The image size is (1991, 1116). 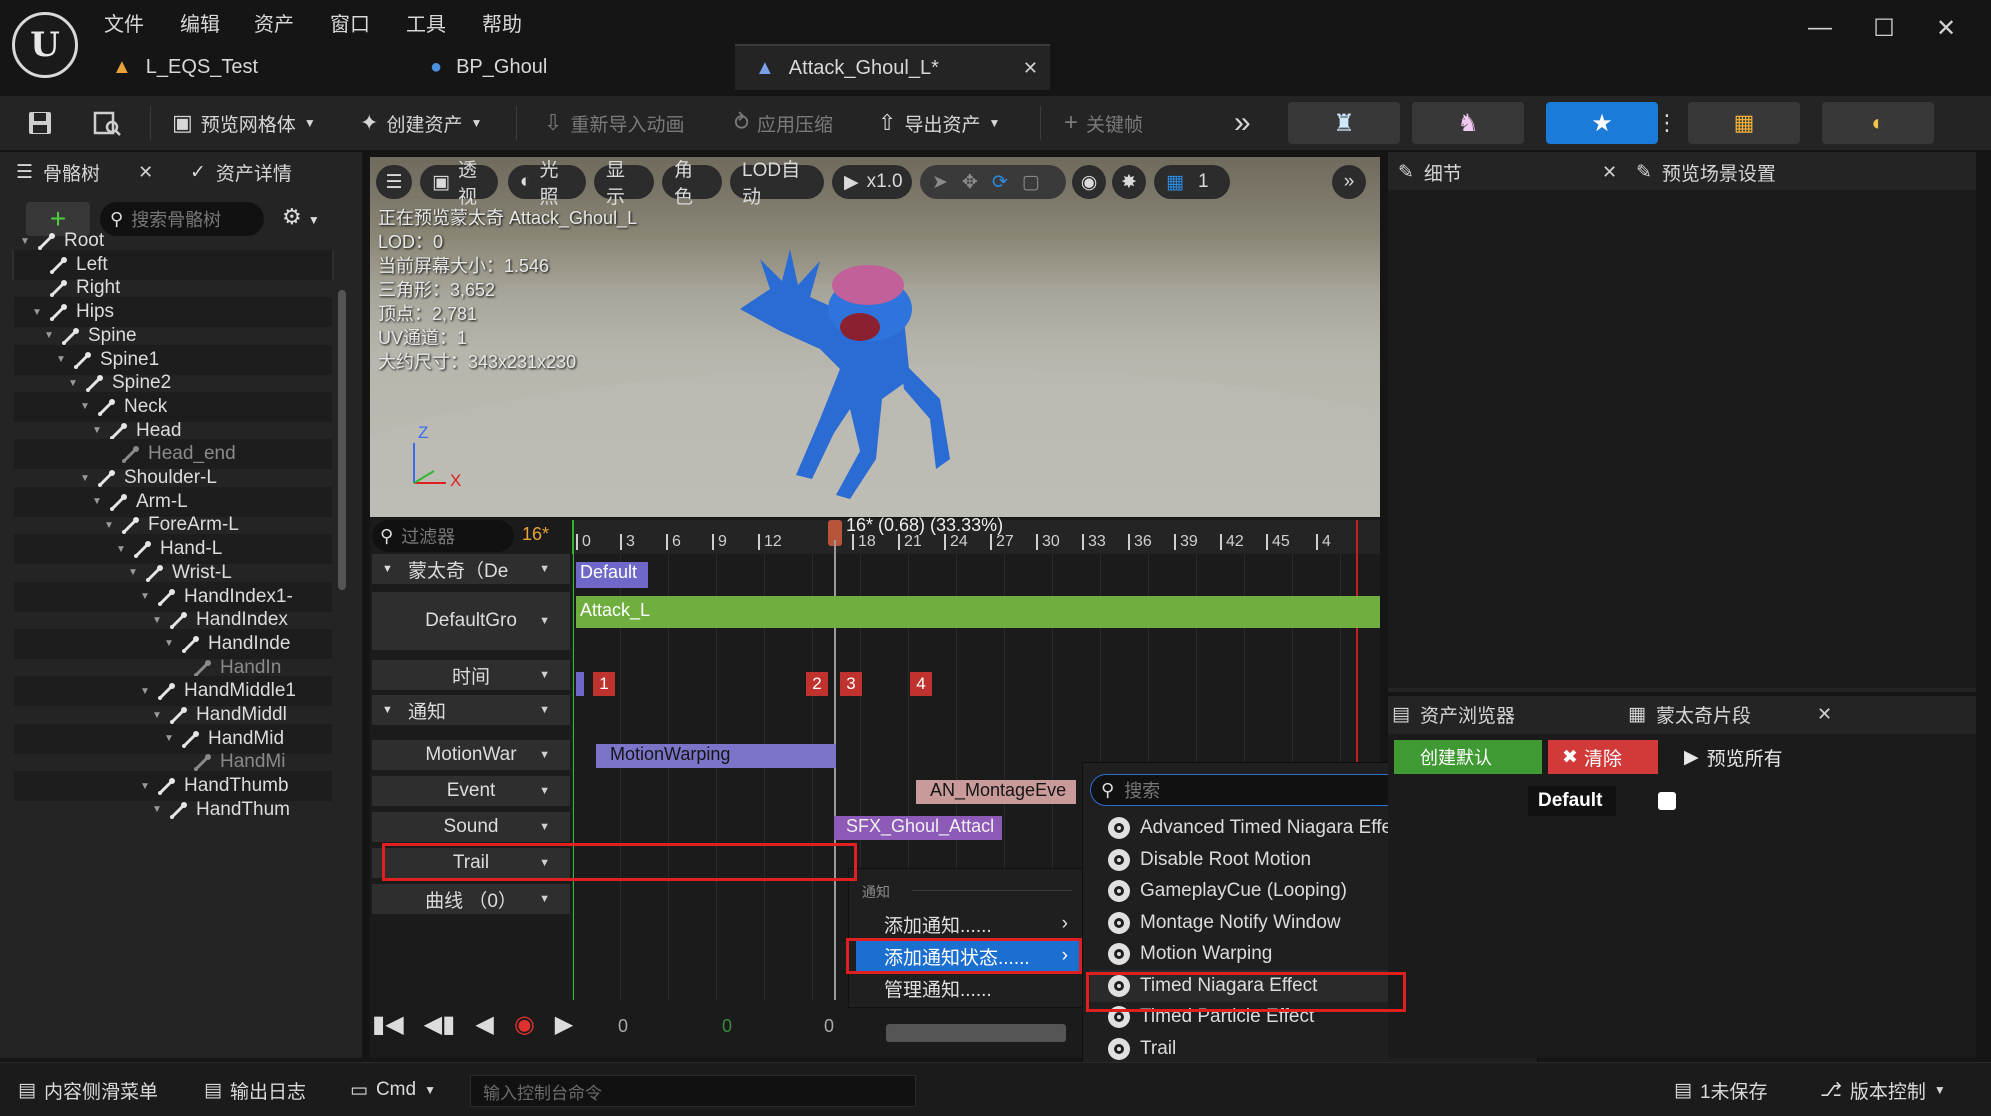 I want to click on create-asset-button: ✦ 创建资产 ▼, so click(x=421, y=123).